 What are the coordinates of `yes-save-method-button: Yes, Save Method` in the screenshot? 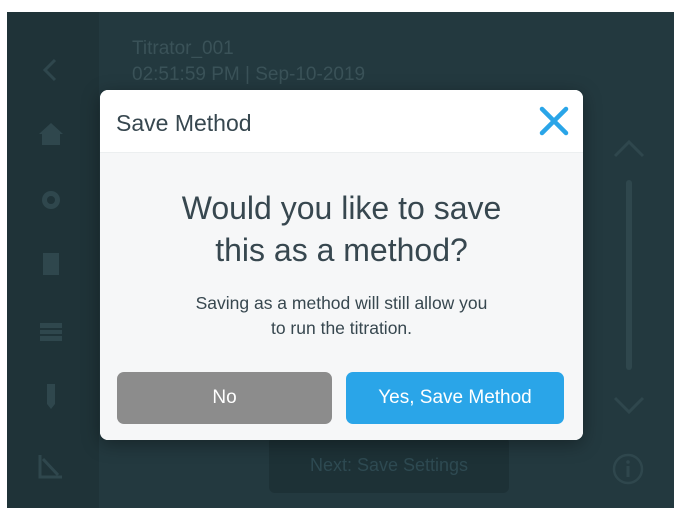 It's located at (455, 398).